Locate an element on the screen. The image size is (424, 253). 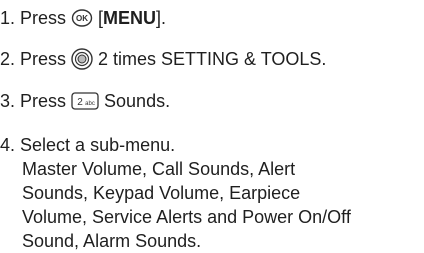
step-text: Select a sub-menu. is located at coordinates (98, 145).